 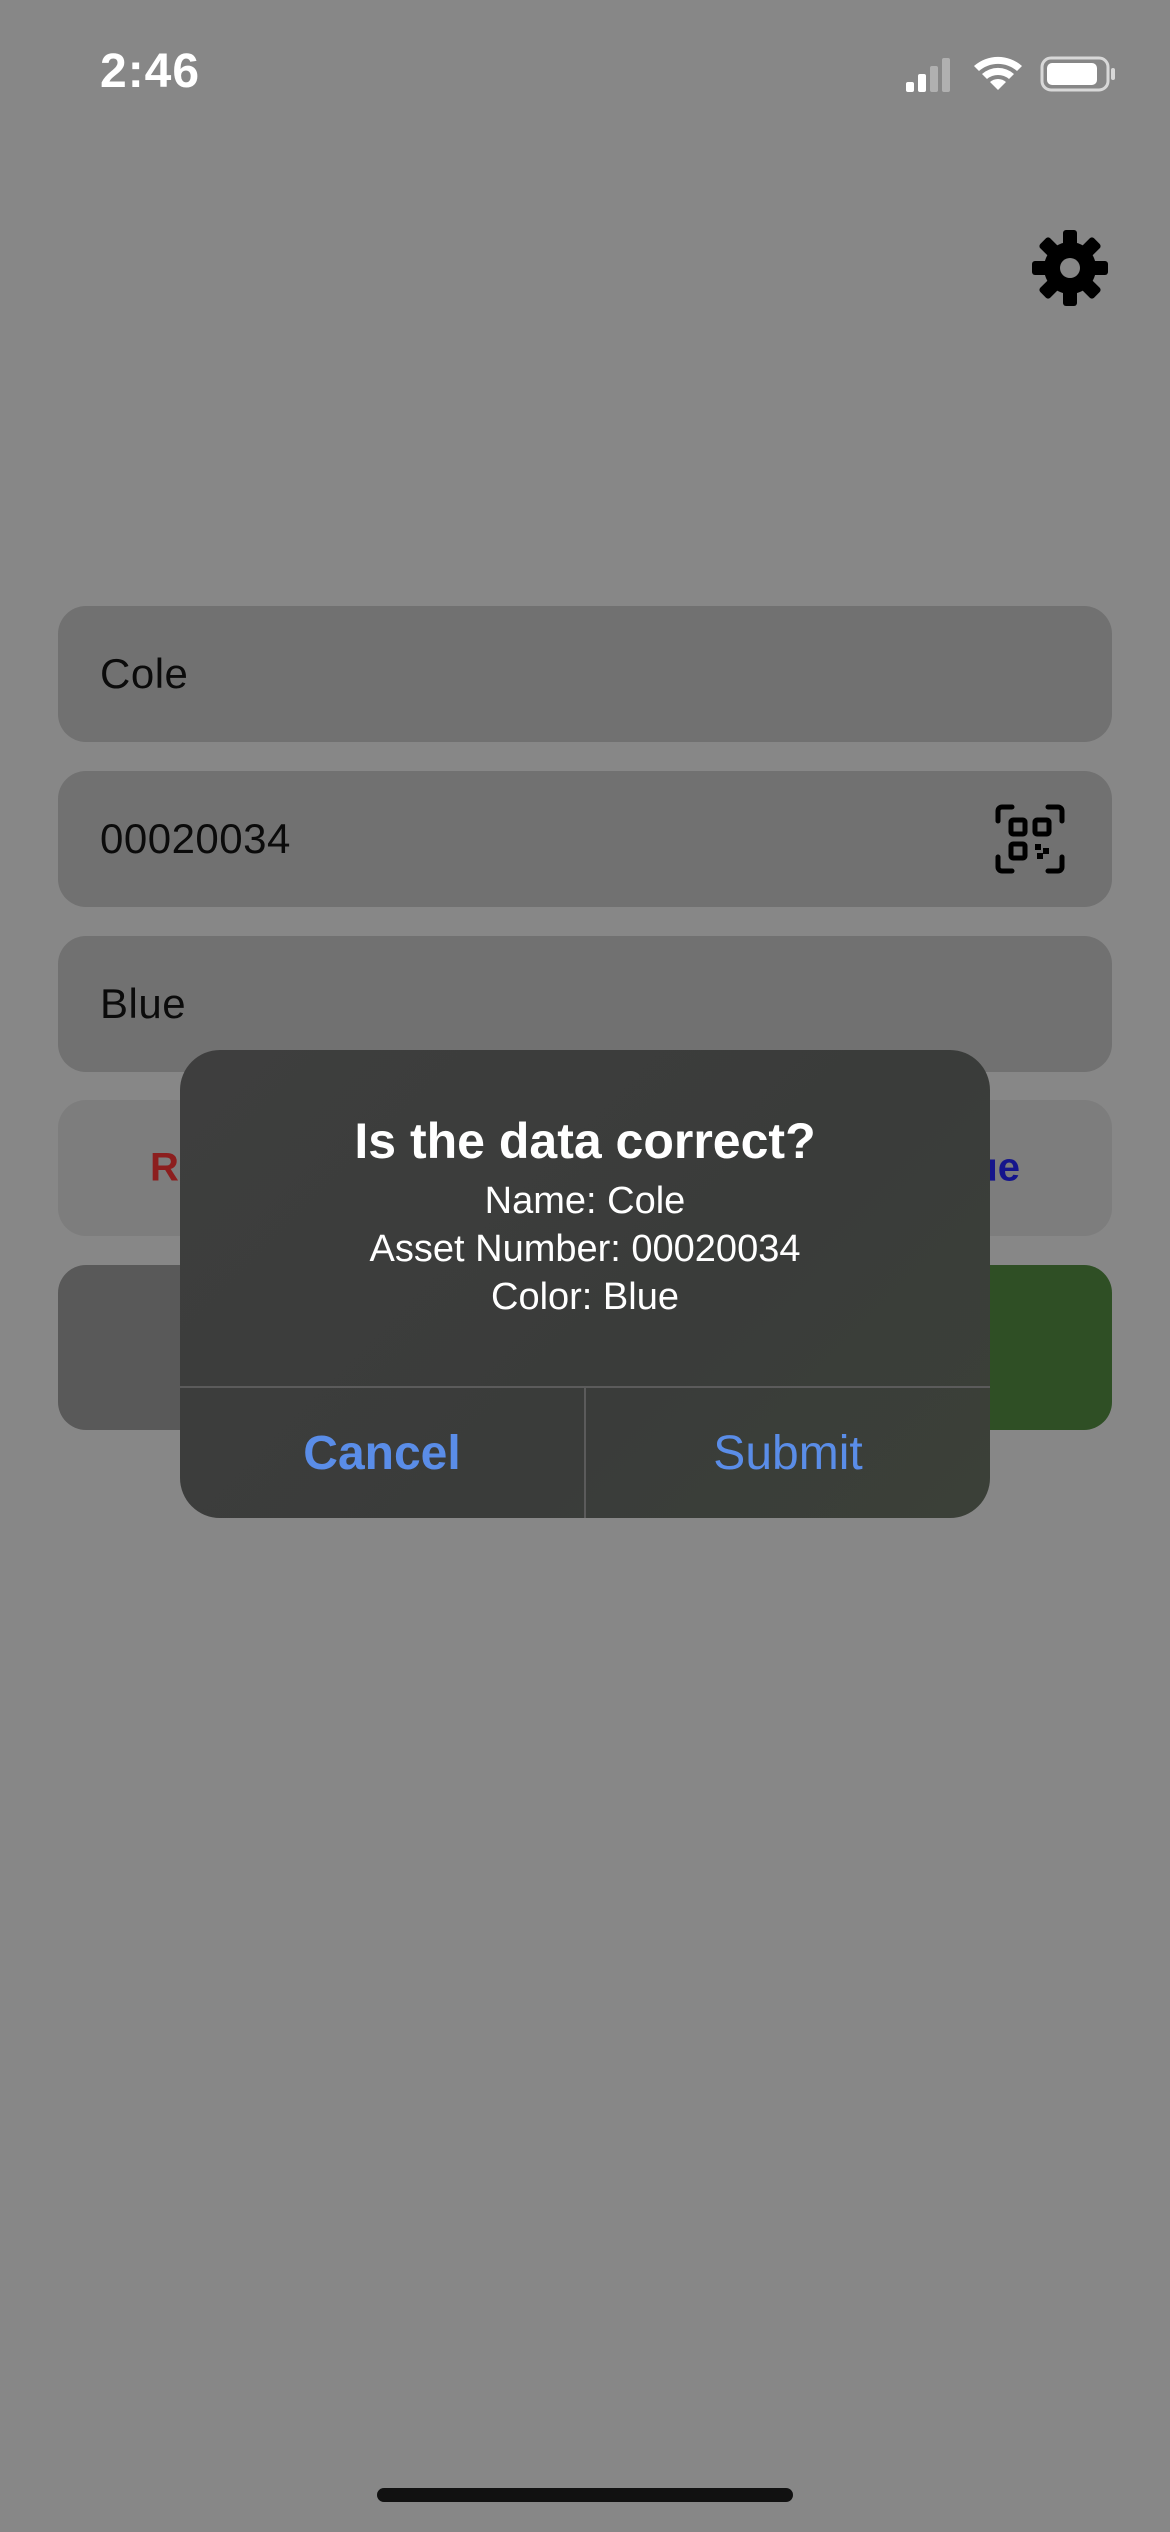 I want to click on status-icons, so click(x=1010, y=74).